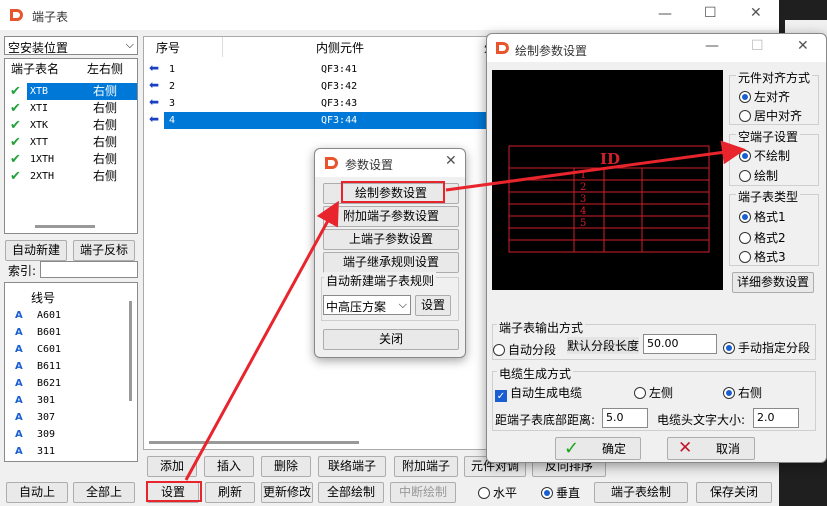 This screenshot has height=506, width=827. Describe the element at coordinates (762, 237) in the screenshot. I see `type2-option: 格式2` at that location.